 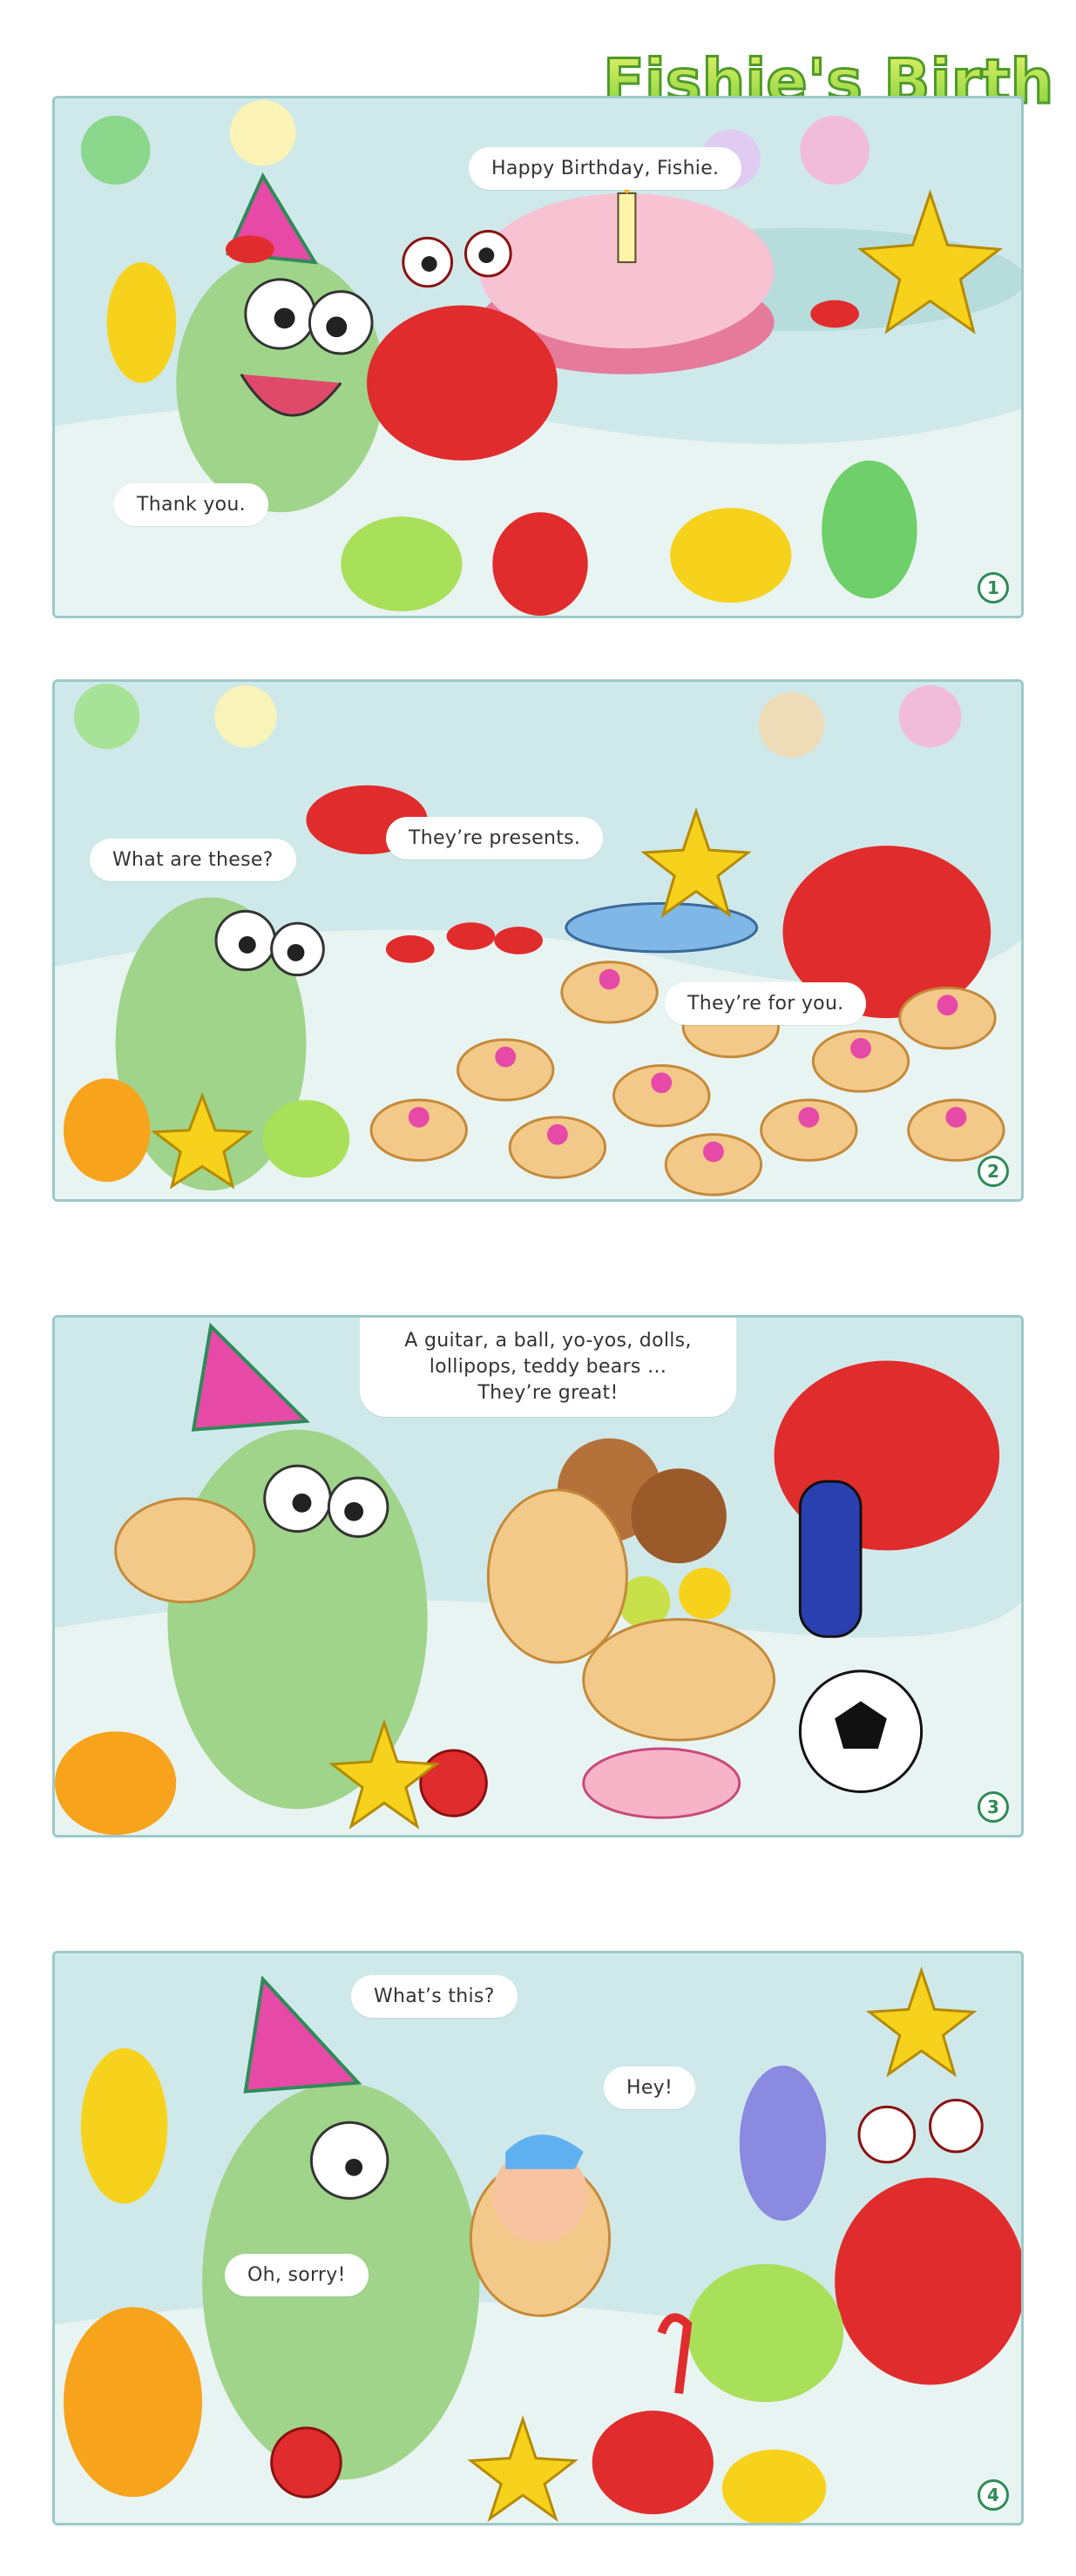 What do you see at coordinates (548, 1393) in the screenshot?
I see `bubble-line: They’re great!` at bounding box center [548, 1393].